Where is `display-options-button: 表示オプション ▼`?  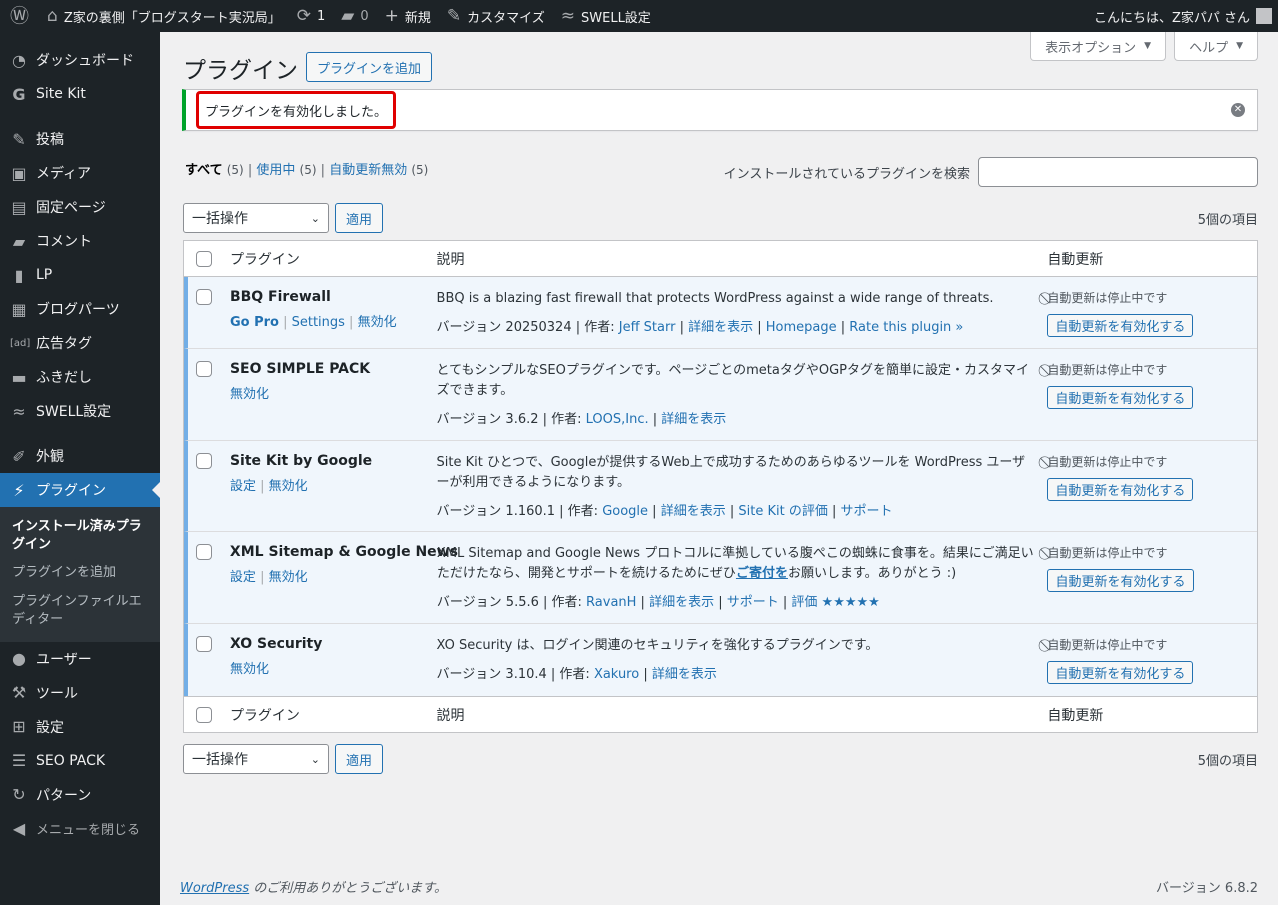
display-options-button: 表示オプション ▼ is located at coordinates (1098, 46).